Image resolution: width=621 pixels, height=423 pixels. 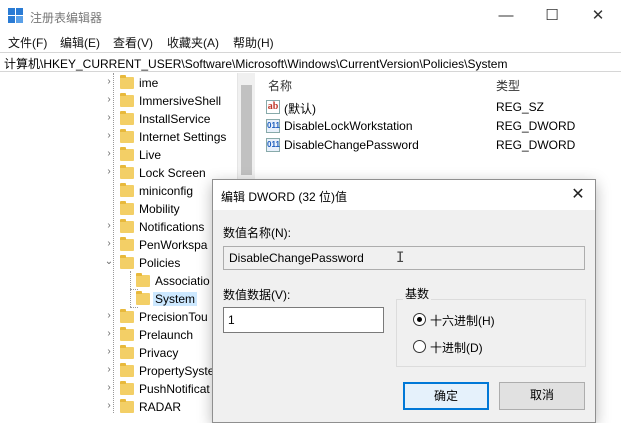 I want to click on tree-node-label: Policies, so click(x=159, y=263).